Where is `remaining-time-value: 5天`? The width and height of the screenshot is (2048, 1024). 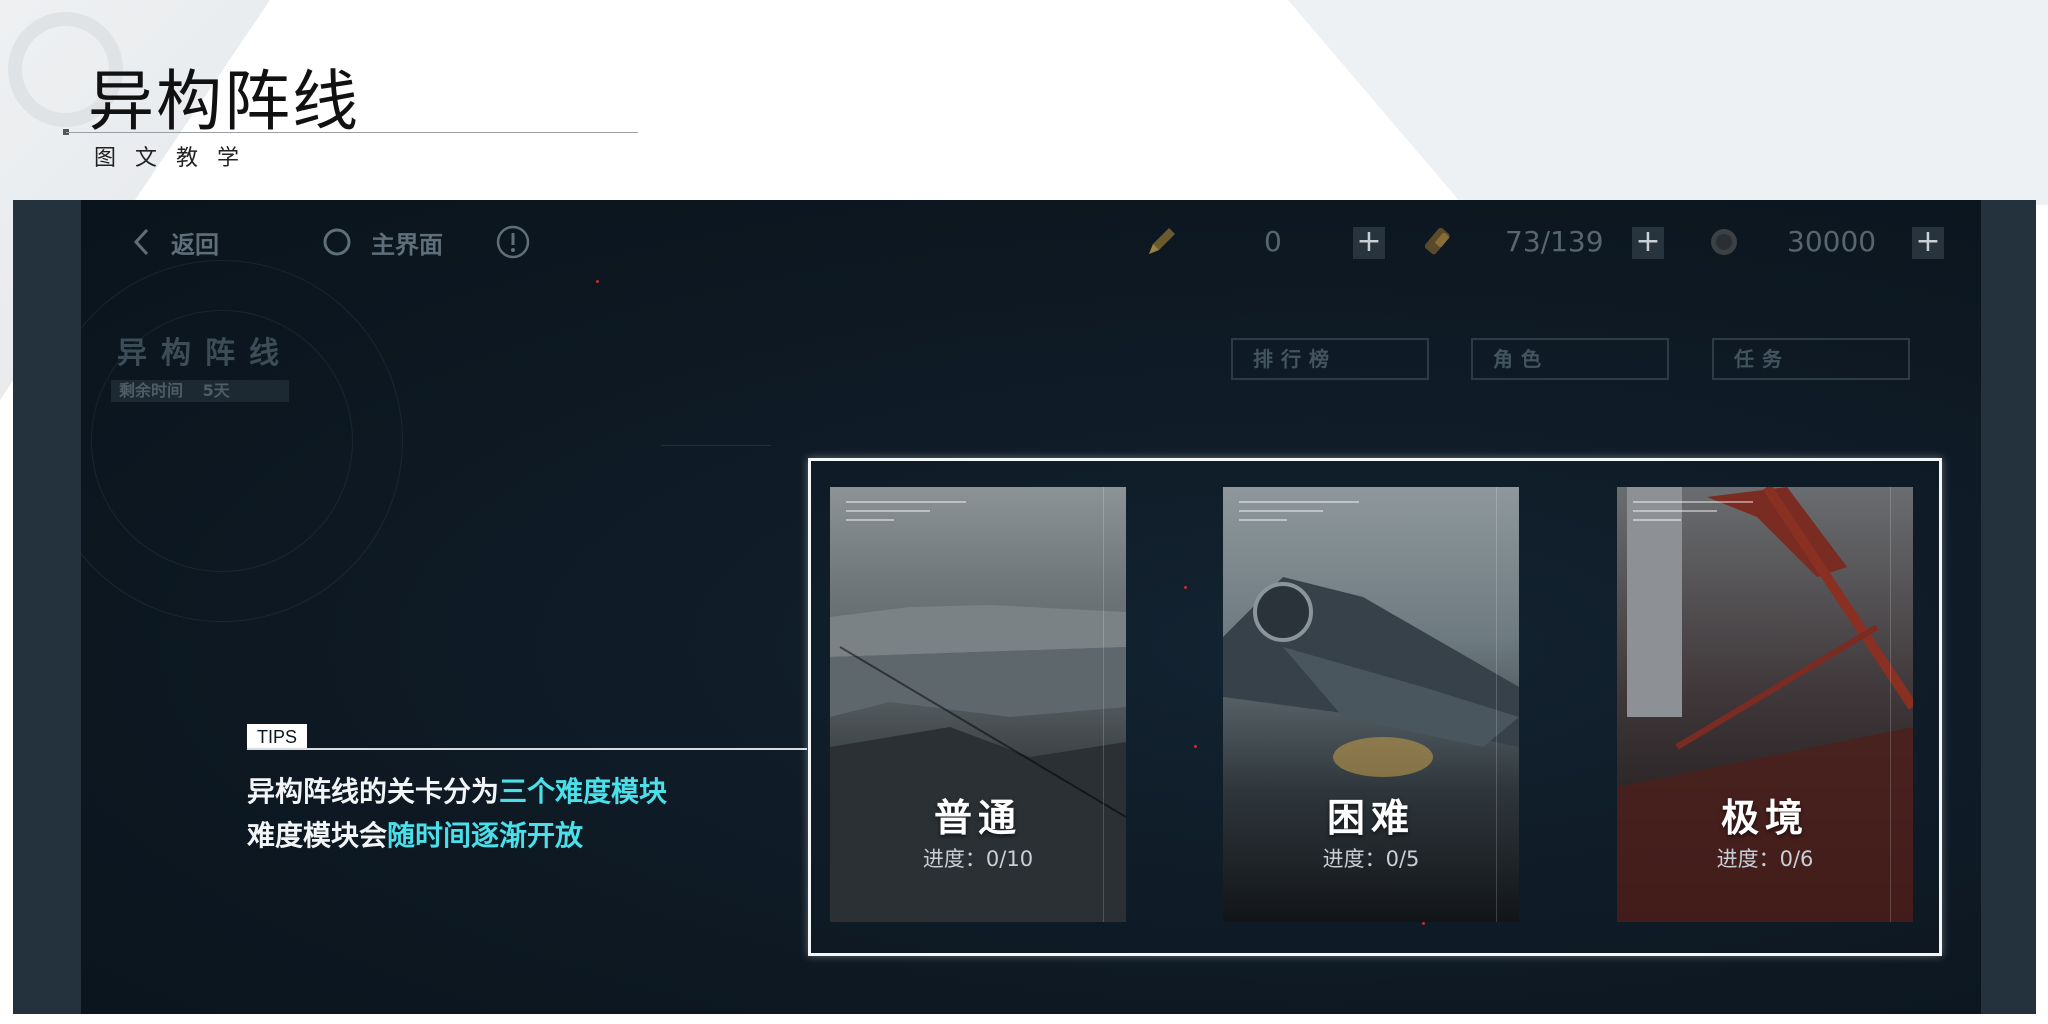
remaining-time-value: 5天 is located at coordinates (216, 390).